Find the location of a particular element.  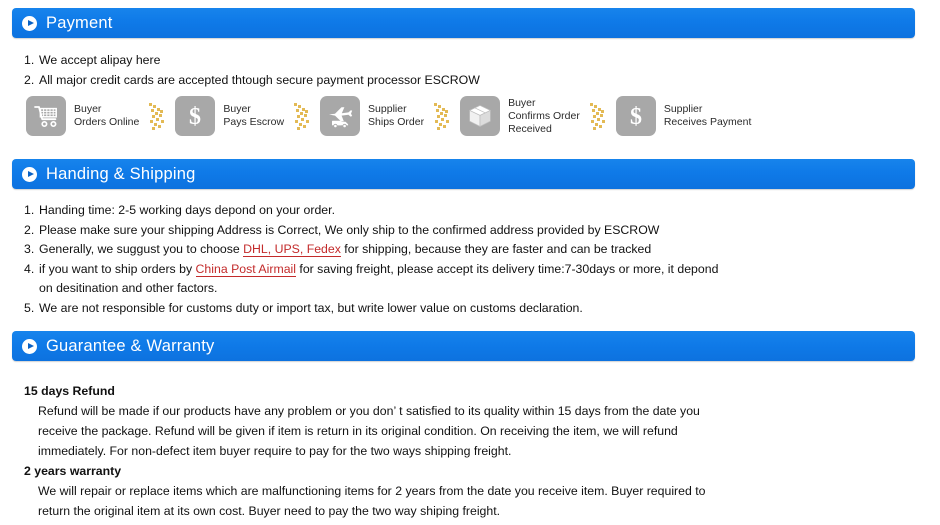

list-text-wrap: on desitination and other factors. is located at coordinates (128, 288).